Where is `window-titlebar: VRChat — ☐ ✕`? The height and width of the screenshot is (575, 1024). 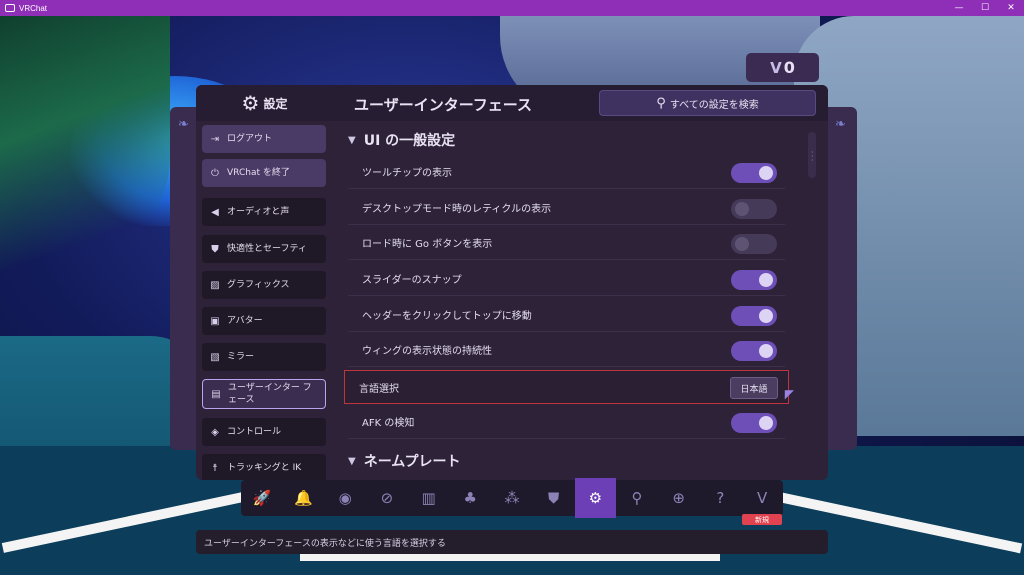
window-titlebar: VRChat — ☐ ✕ is located at coordinates (512, 8).